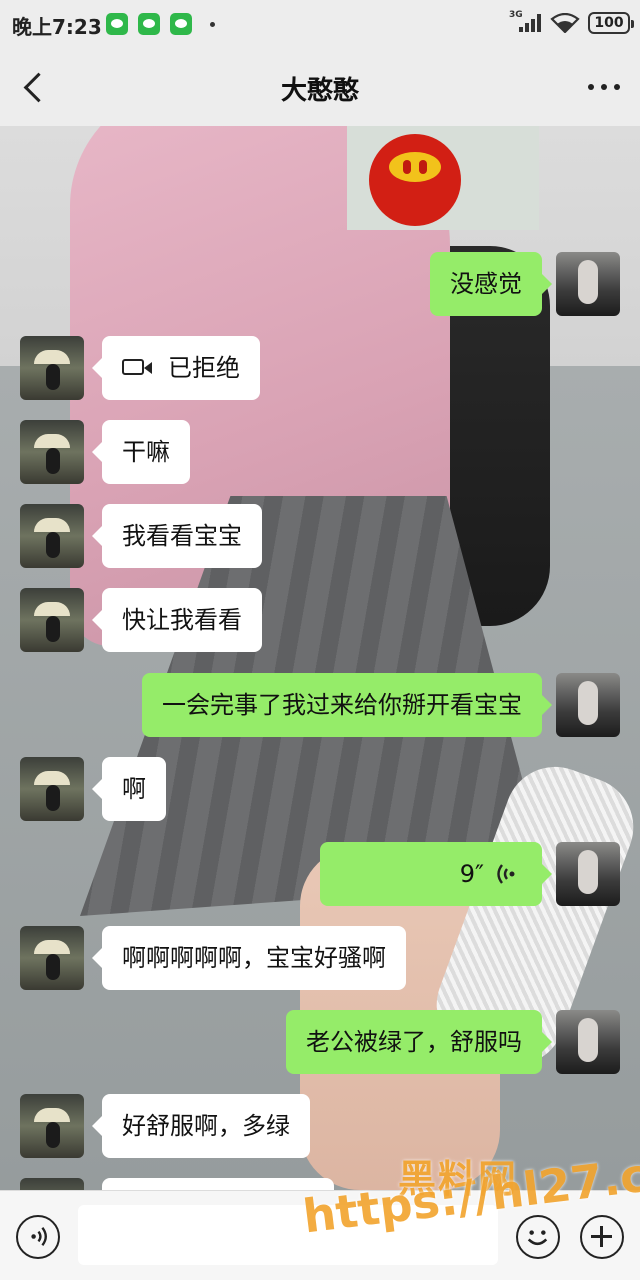 This screenshot has width=640, height=1280. I want to click on dot-icon, so click(212, 24).